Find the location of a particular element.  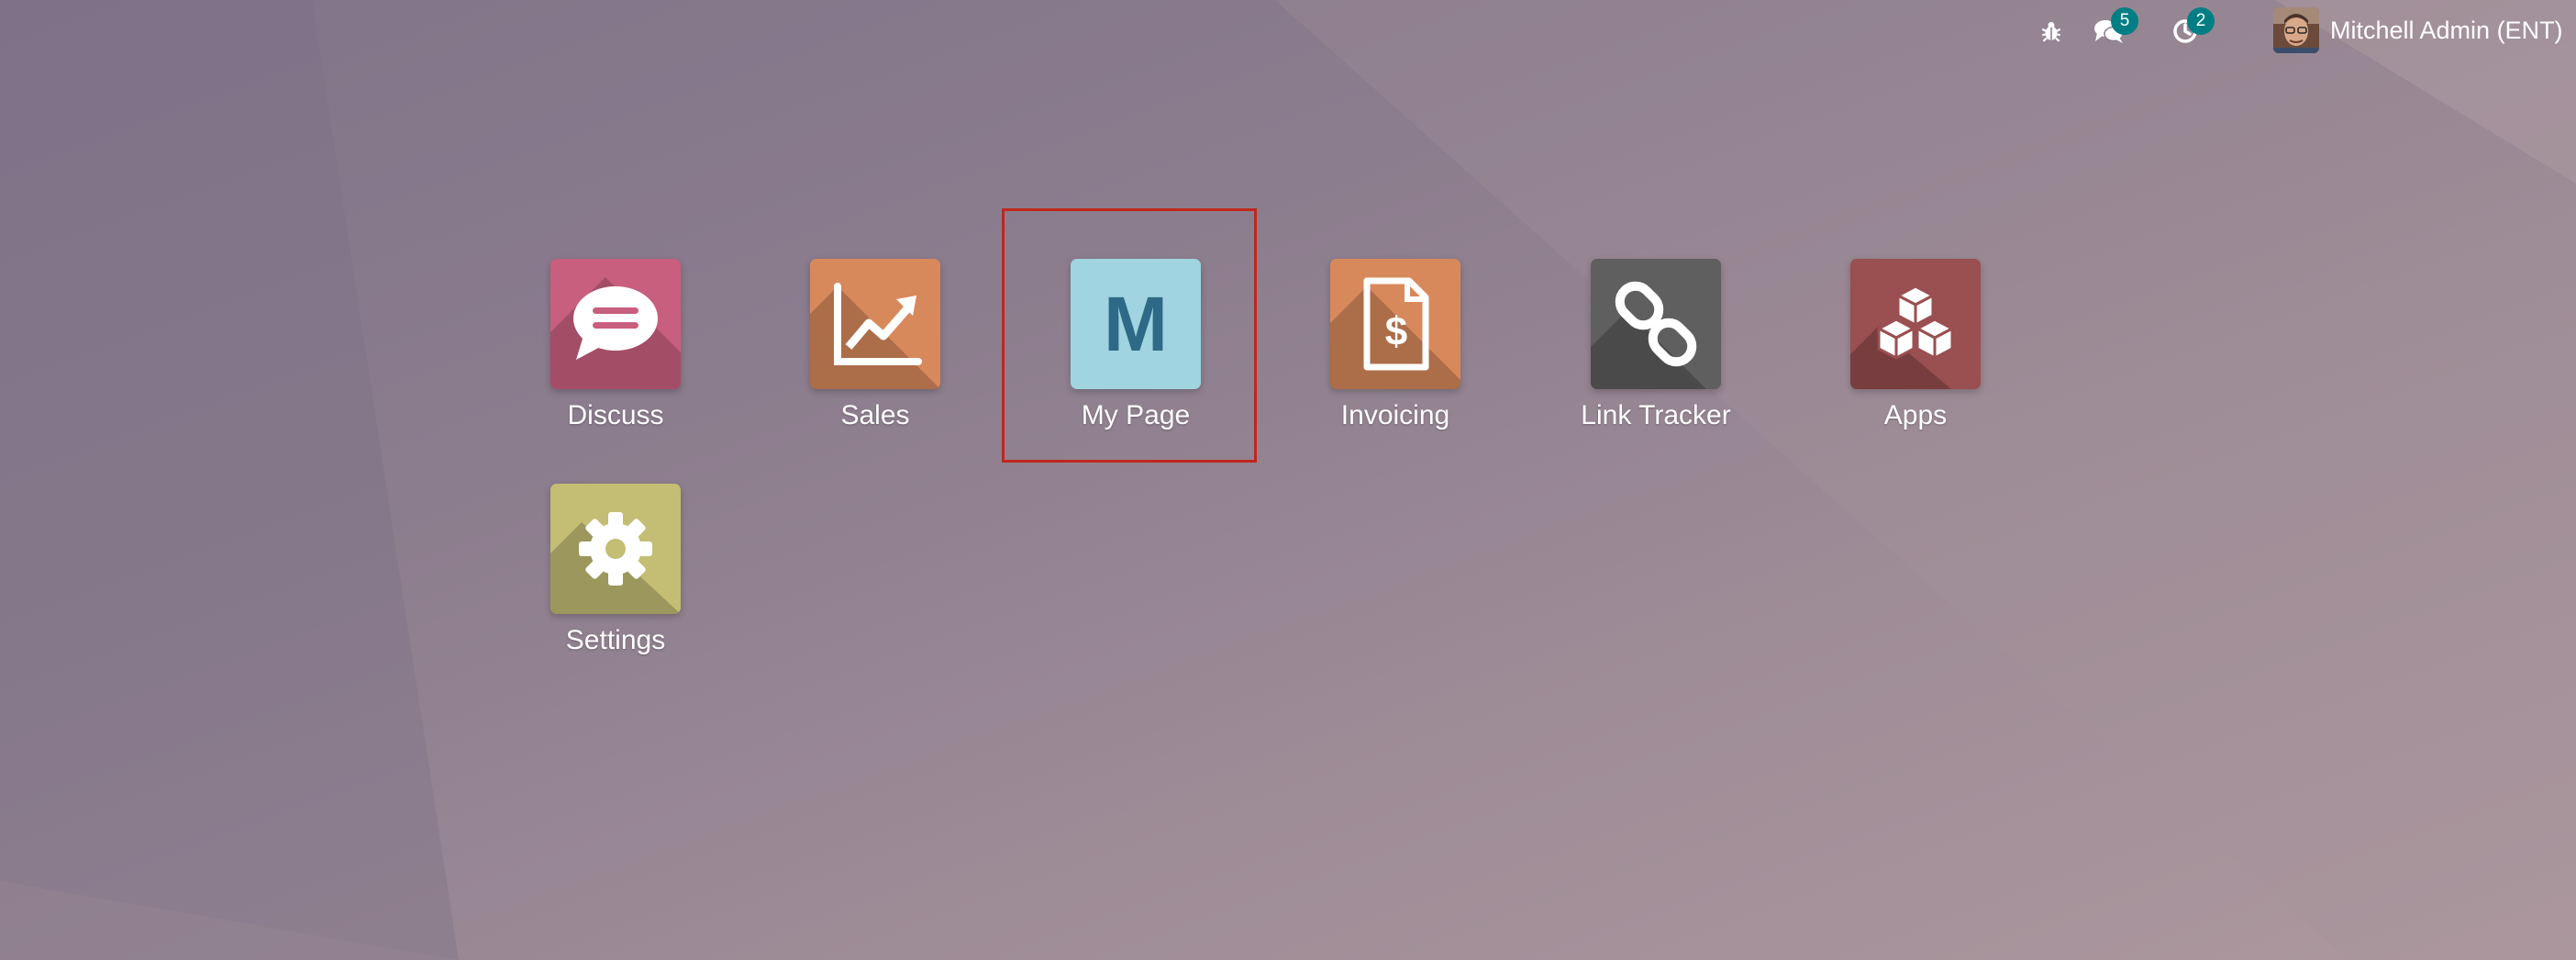

app-label: Invoicing is located at coordinates (1395, 415).